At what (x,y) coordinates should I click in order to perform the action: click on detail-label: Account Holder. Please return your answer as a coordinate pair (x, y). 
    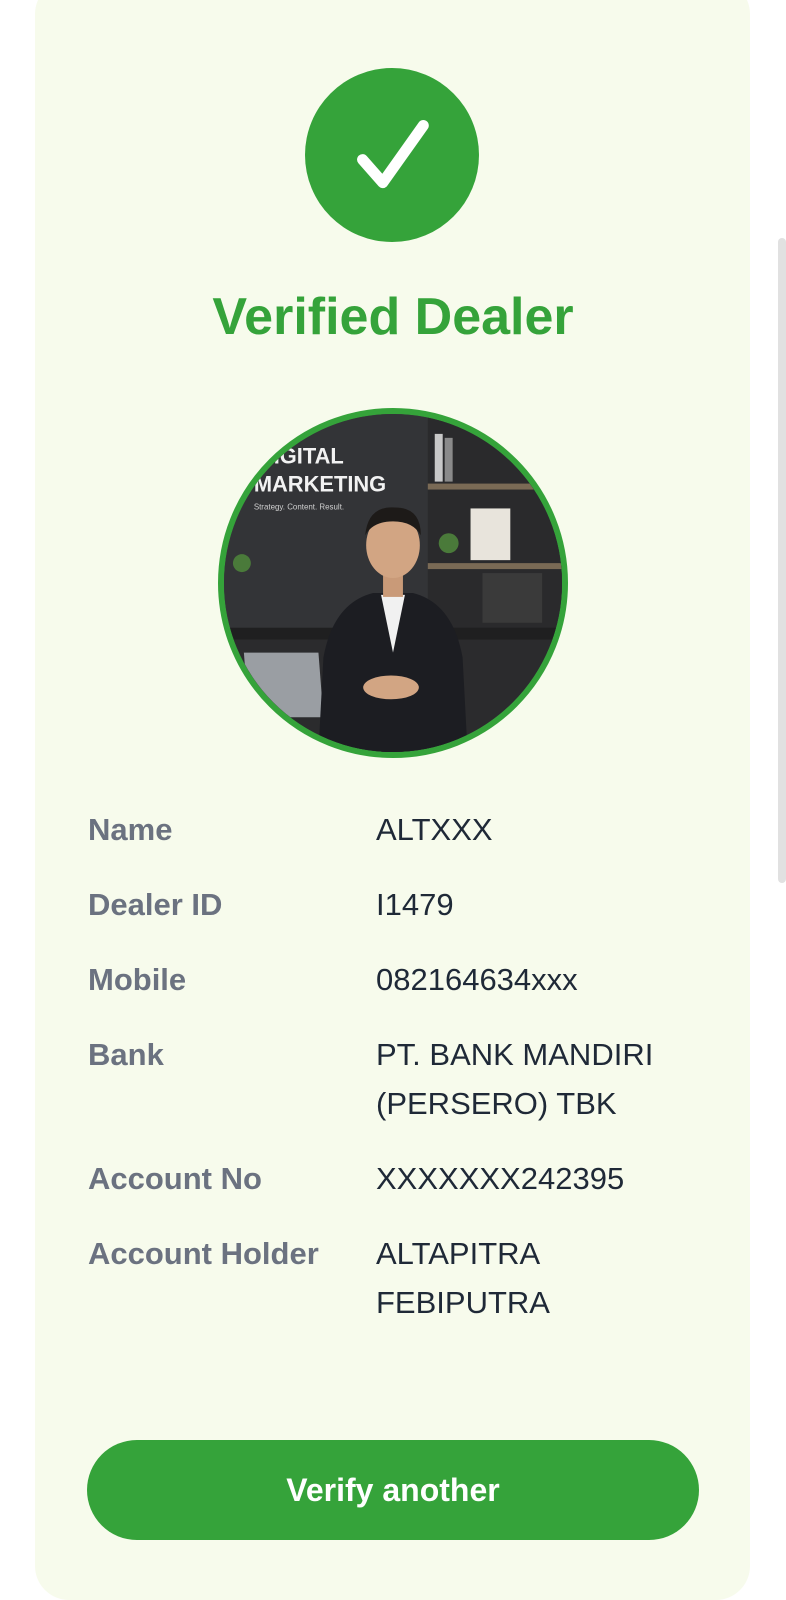
    Looking at the image, I should click on (203, 1253).